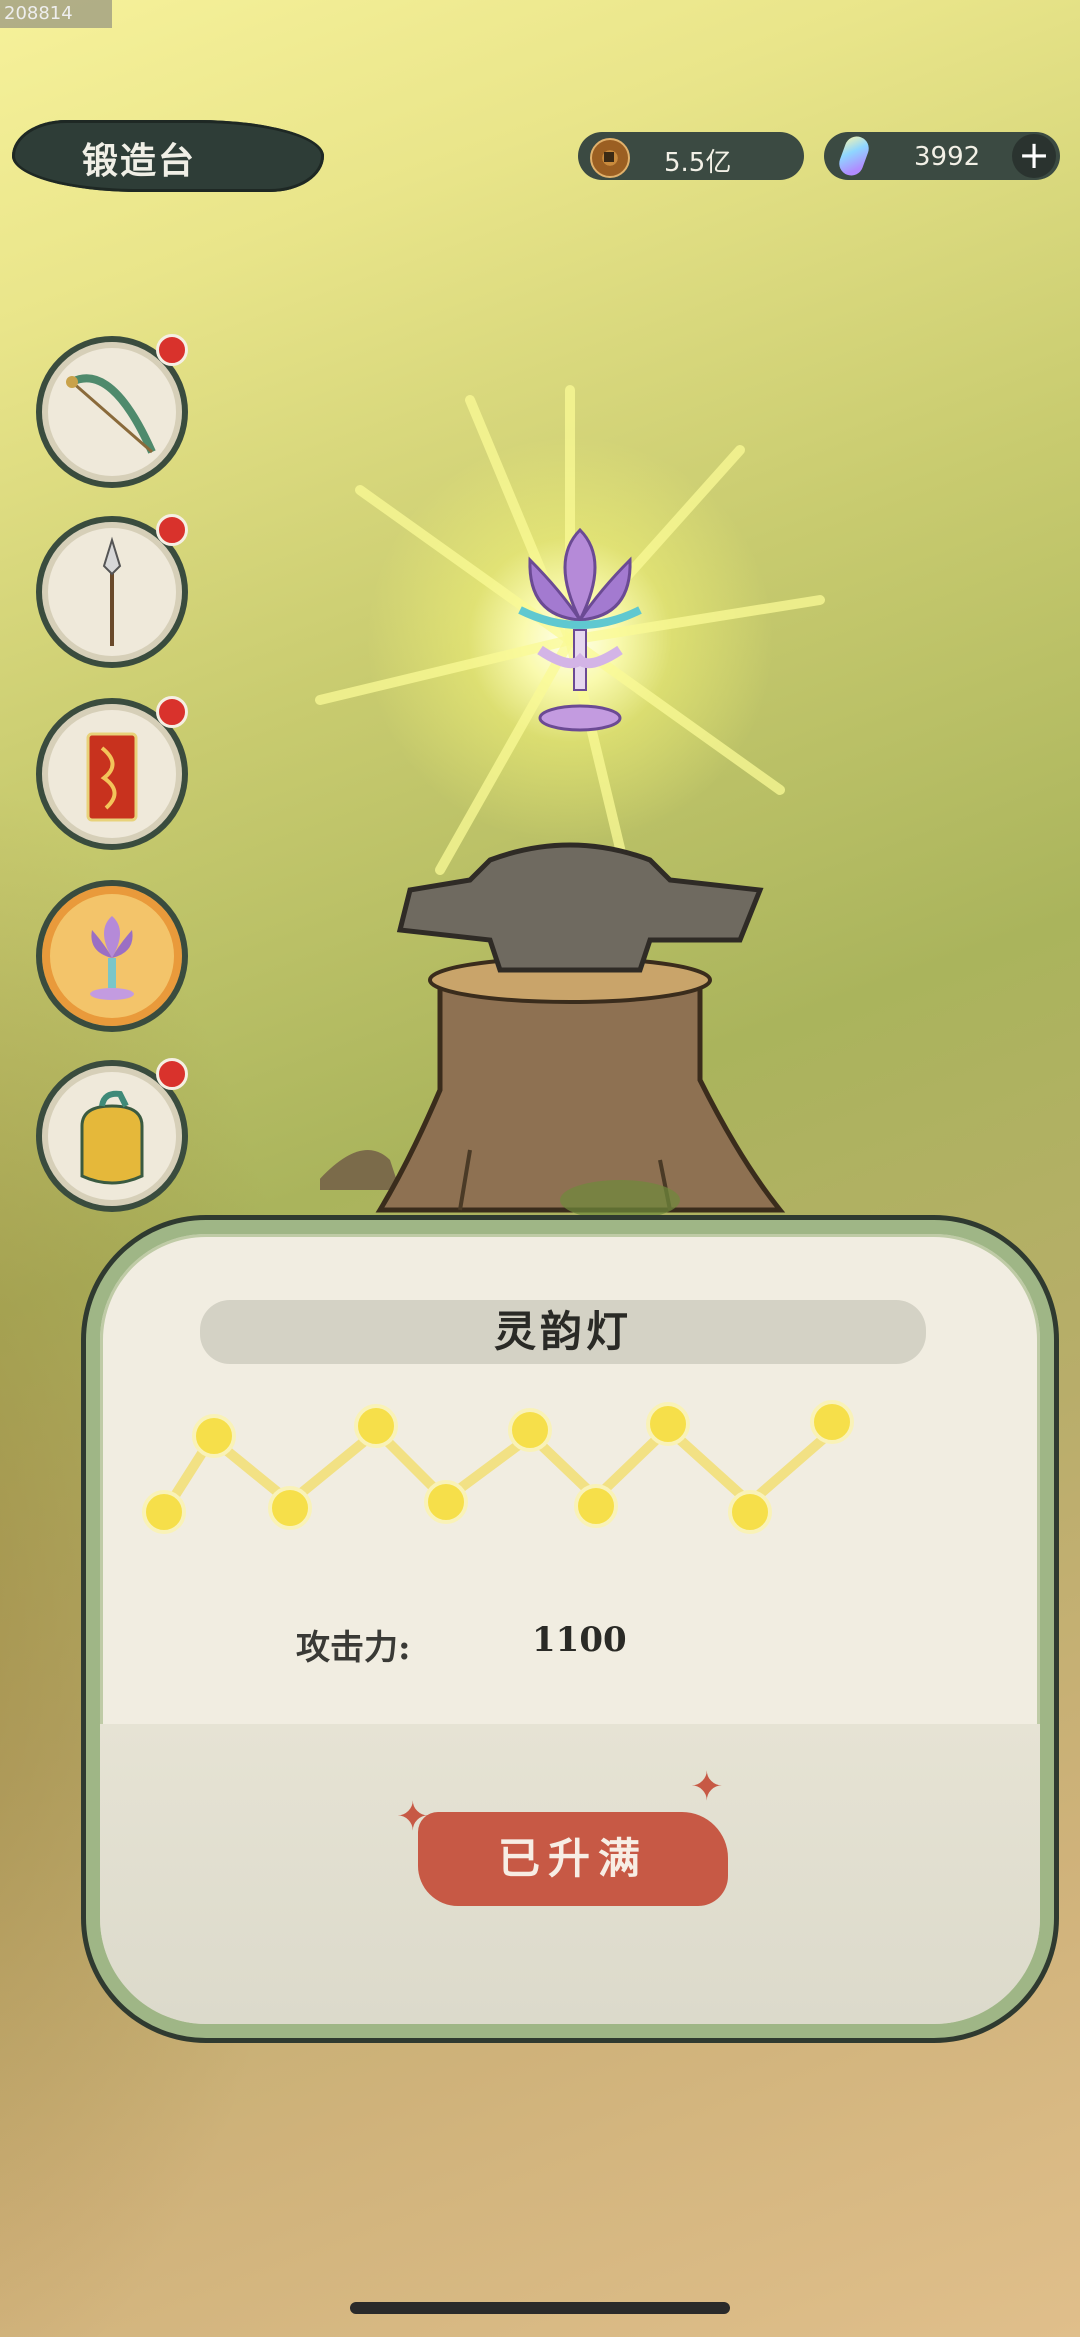 The width and height of the screenshot is (1080, 2337). Describe the element at coordinates (947, 157) in the screenshot. I see `gem-value: 3992` at that location.